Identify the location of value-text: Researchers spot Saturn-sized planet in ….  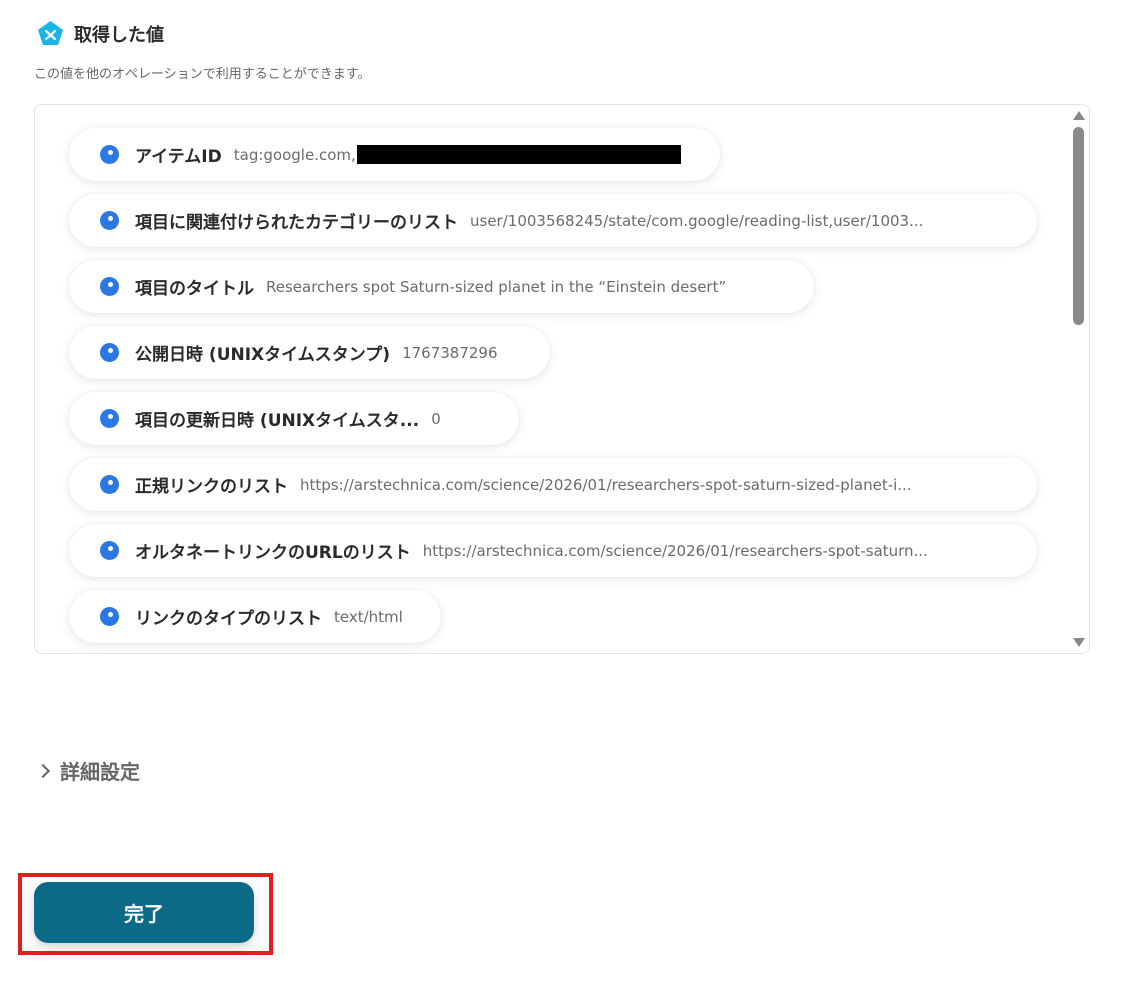
(496, 286).